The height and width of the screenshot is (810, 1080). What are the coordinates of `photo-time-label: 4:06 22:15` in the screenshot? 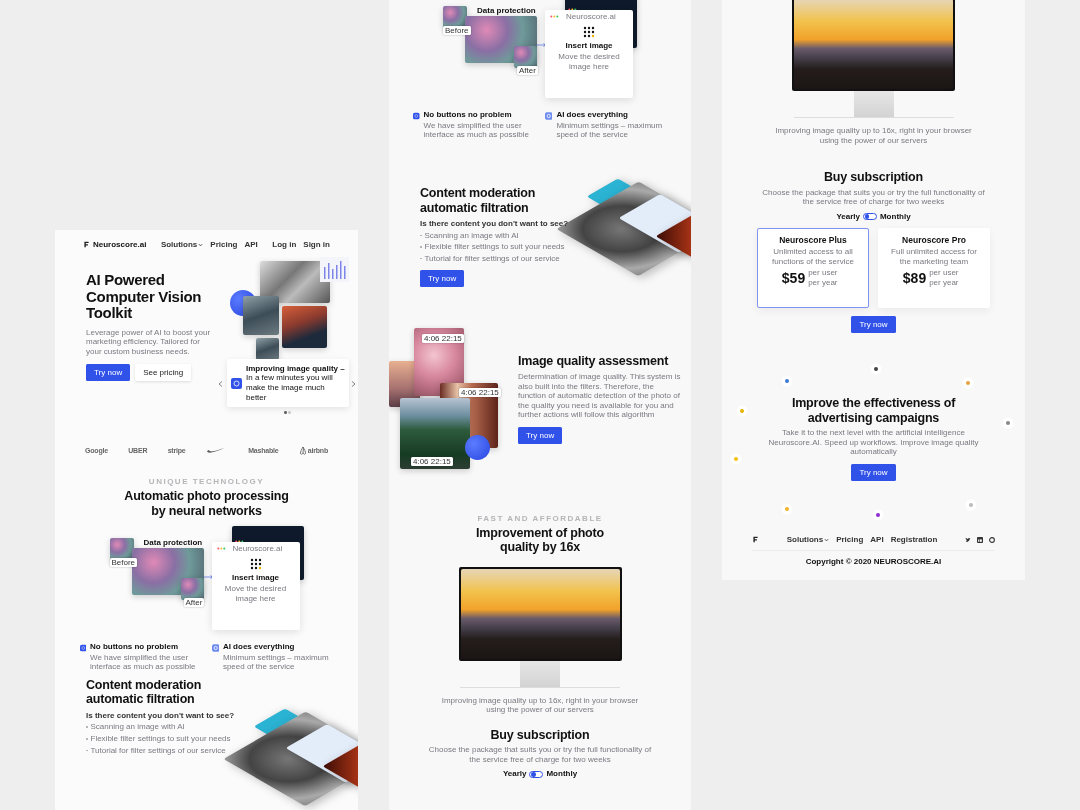 It's located at (432, 462).